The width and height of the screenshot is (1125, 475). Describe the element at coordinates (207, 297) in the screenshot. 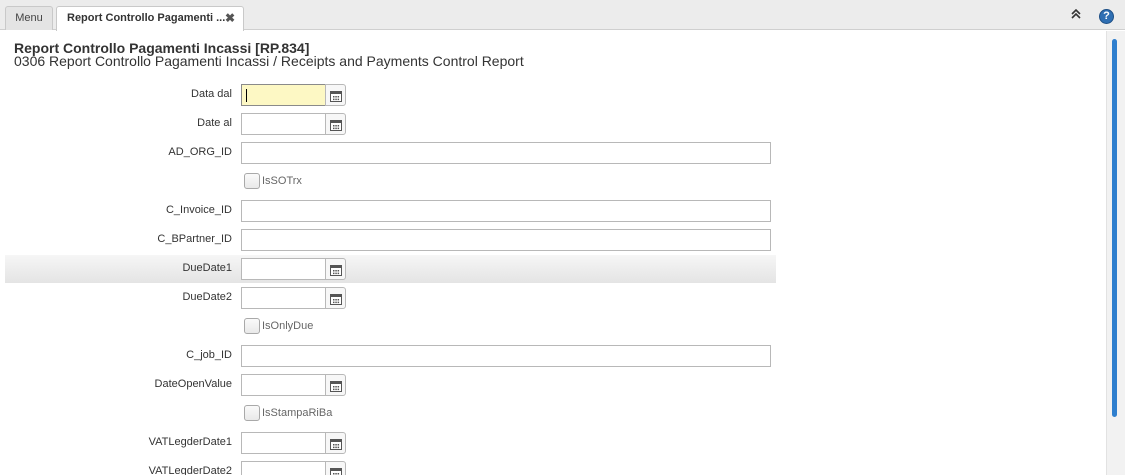

I see `duedate2-label: DueDate2` at that location.